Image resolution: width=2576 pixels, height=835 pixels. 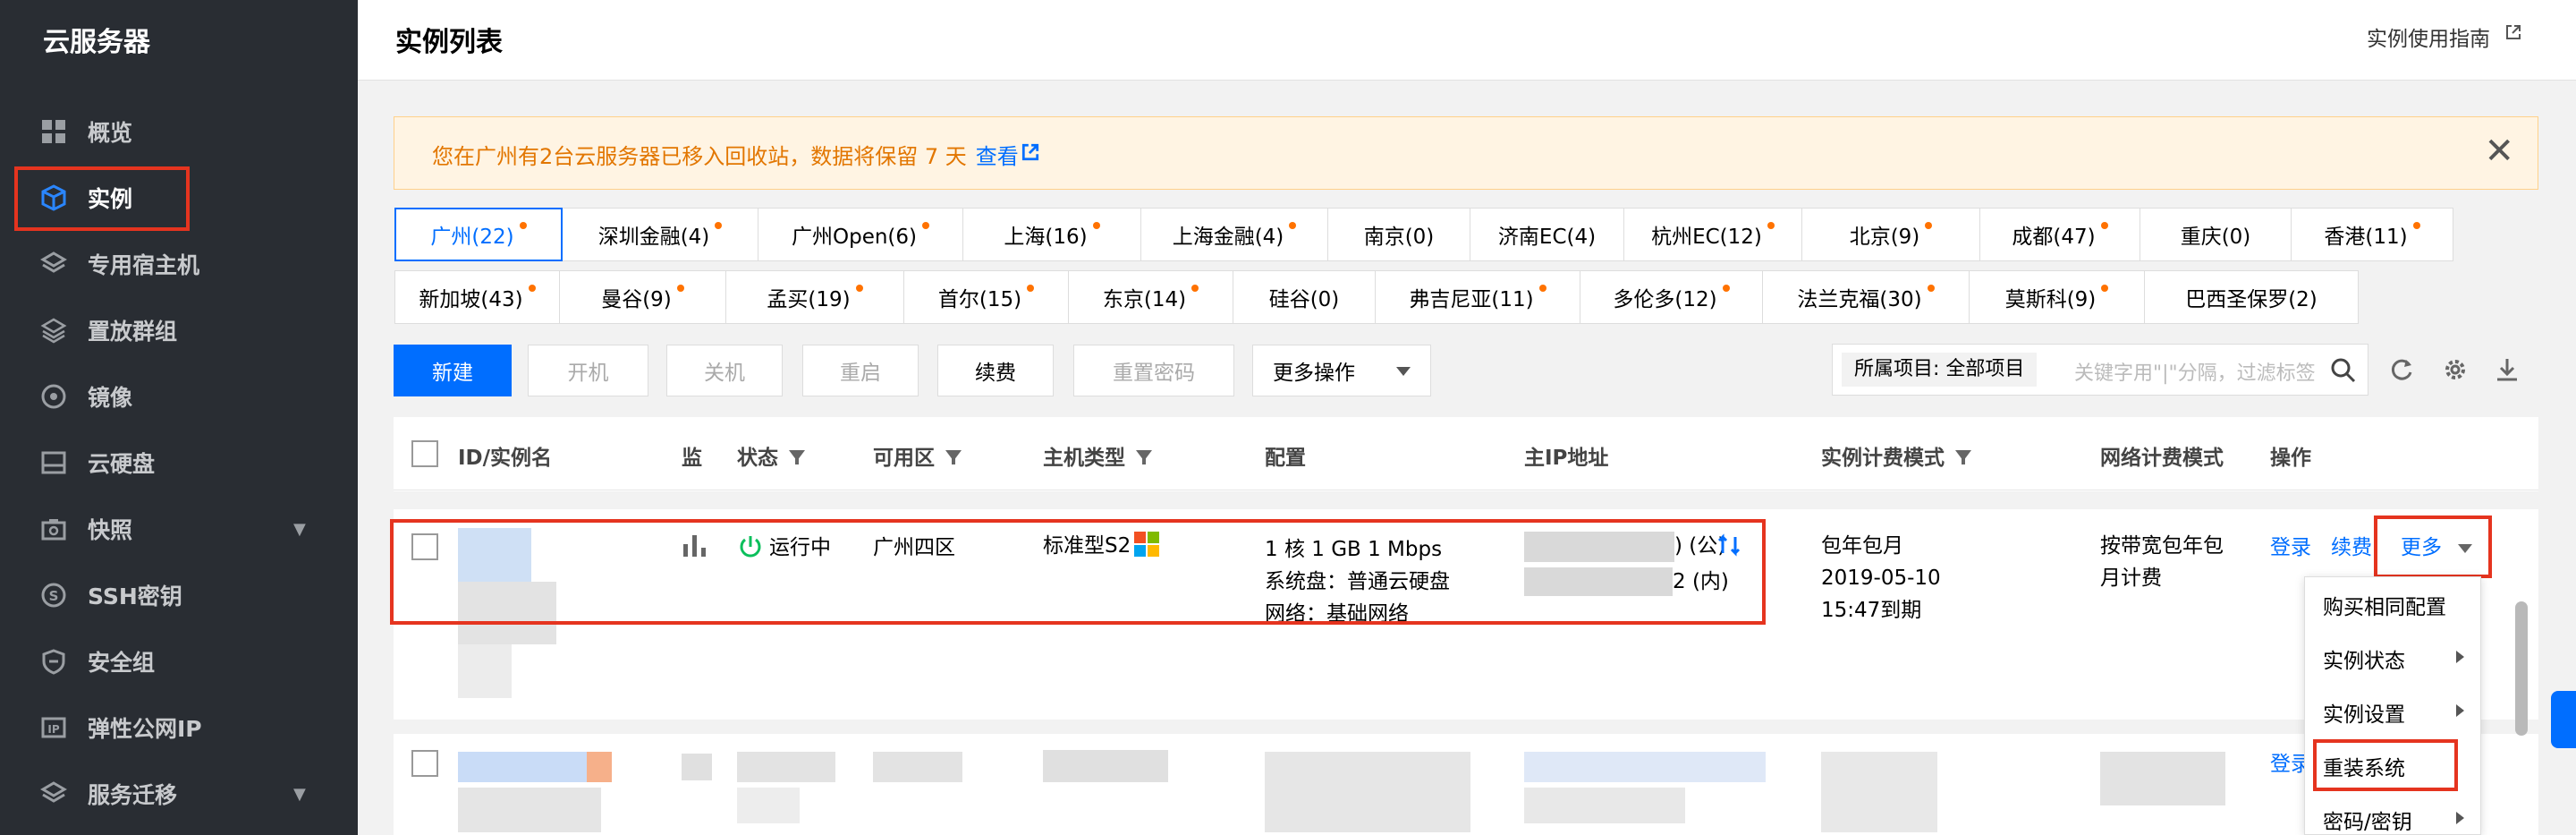 What do you see at coordinates (1940, 370) in the screenshot?
I see `project-filter-tag: 所属项目: 全部项目` at bounding box center [1940, 370].